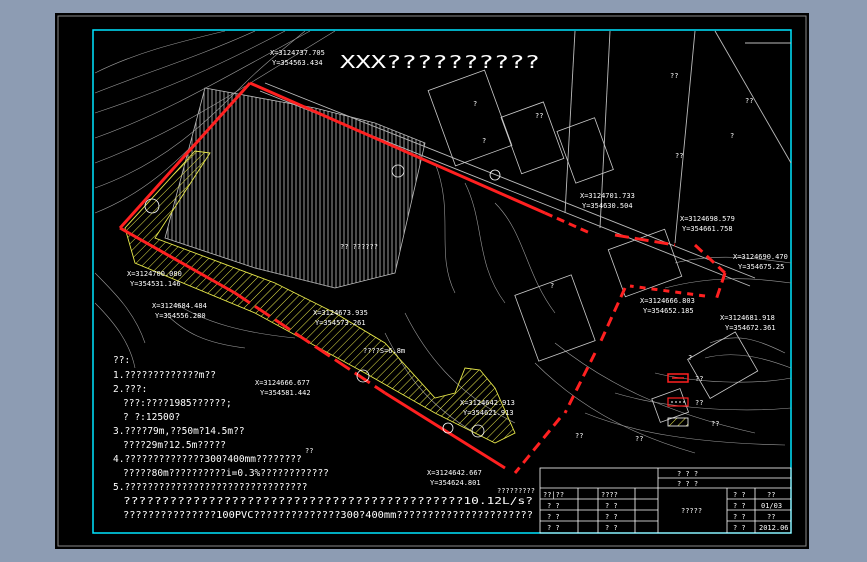 This screenshot has height=562, width=867. What do you see at coordinates (207, 459) in the screenshot?
I see `note-line: 4.??????????????300?400mm????????` at bounding box center [207, 459].